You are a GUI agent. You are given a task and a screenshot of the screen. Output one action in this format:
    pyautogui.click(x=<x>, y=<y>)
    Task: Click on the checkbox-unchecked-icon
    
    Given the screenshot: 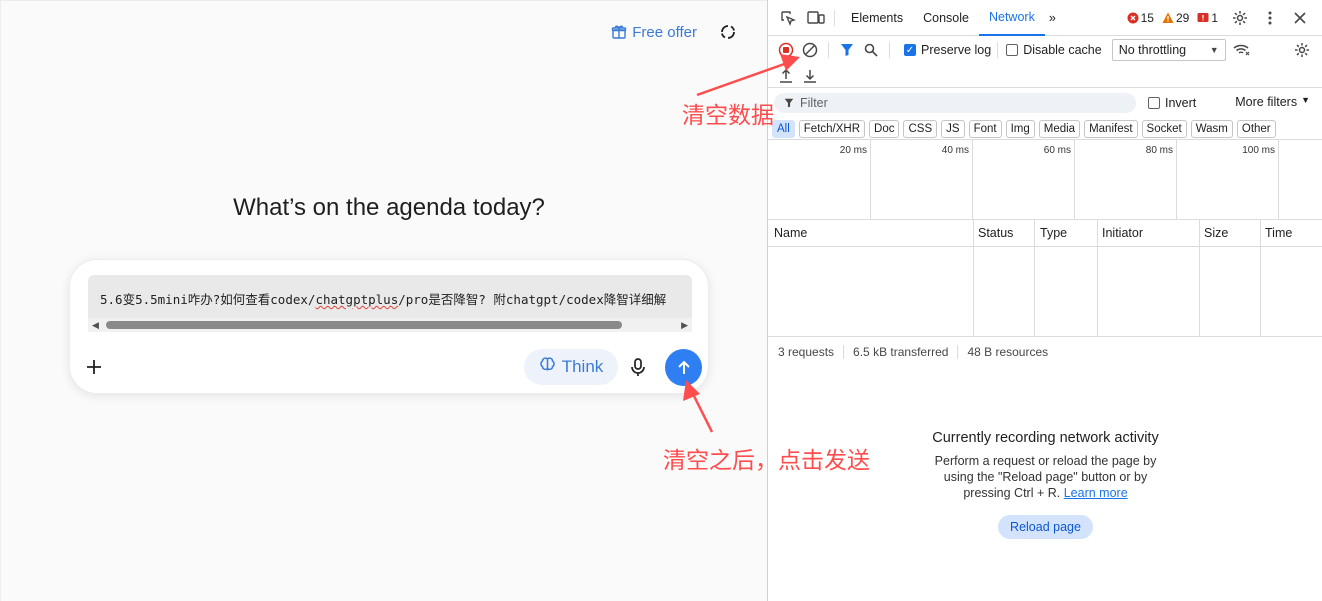 What is the action you would take?
    pyautogui.click(x=1012, y=50)
    